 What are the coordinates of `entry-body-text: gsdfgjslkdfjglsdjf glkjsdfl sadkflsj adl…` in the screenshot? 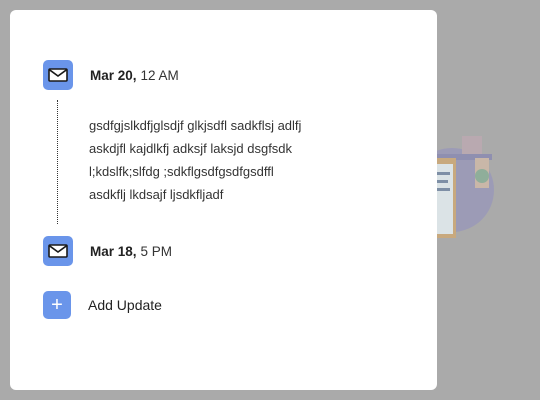 It's located at (219, 160).